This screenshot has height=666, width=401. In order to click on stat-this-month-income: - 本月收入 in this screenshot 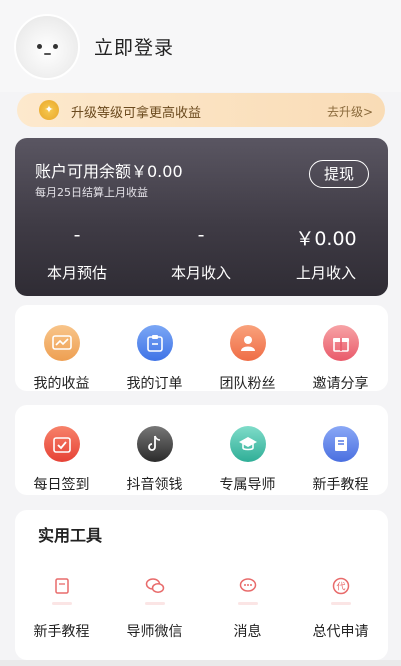, I will do `click(201, 253)`.